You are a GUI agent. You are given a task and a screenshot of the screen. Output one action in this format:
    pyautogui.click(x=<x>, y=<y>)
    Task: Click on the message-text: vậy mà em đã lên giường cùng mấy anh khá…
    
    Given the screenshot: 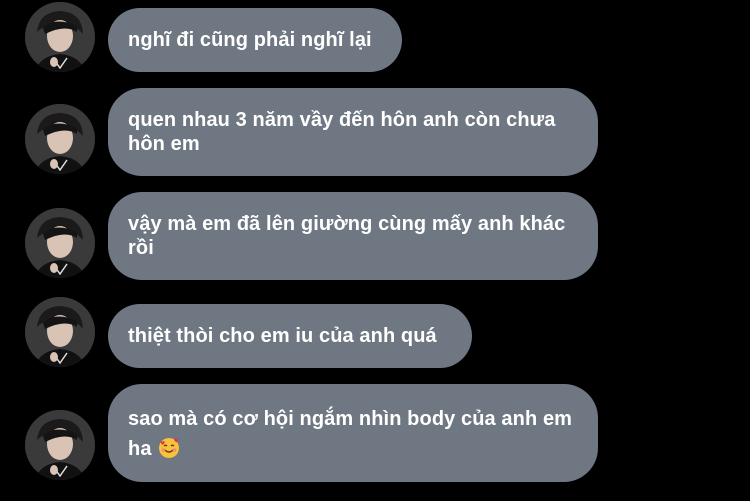 What is the action you would take?
    pyautogui.click(x=347, y=236)
    